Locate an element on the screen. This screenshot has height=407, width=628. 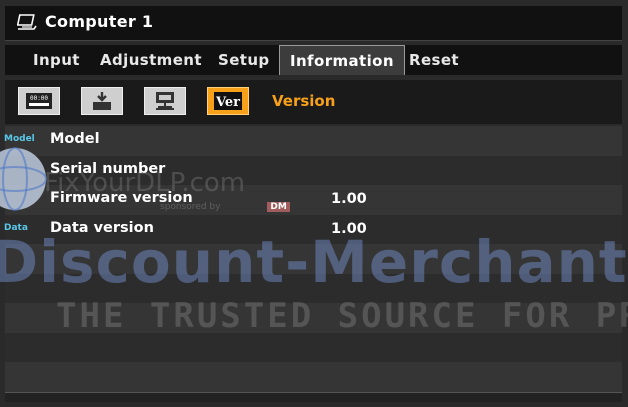
current-subtab-label: Version is located at coordinates (304, 101).